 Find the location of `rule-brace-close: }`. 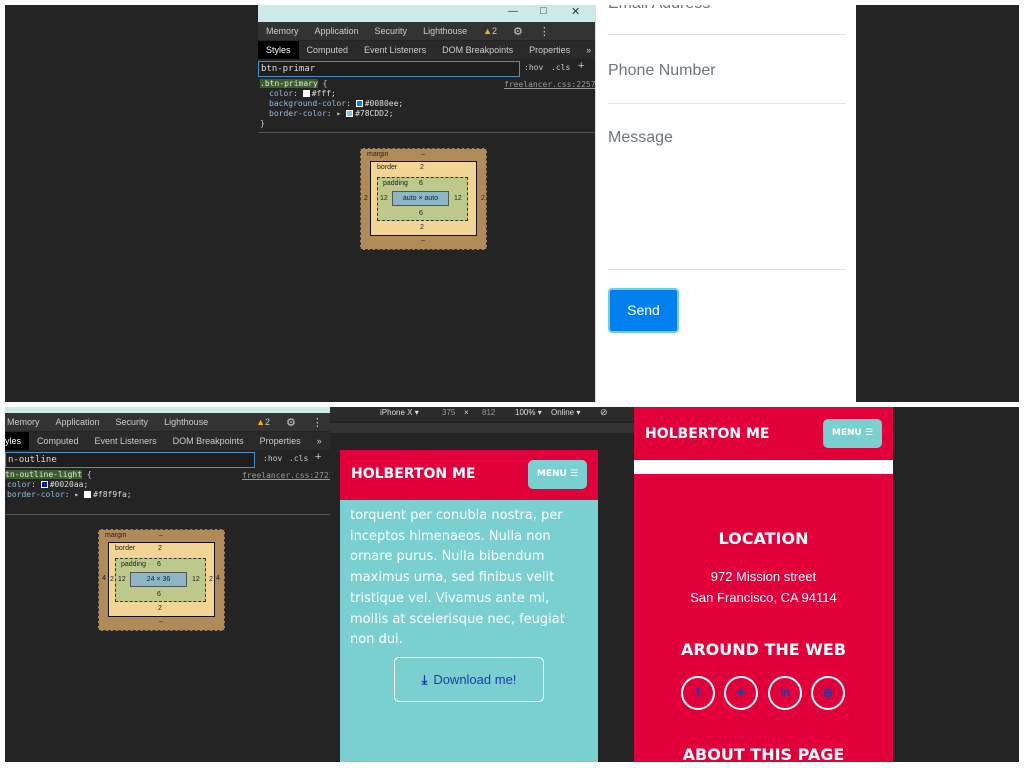

rule-brace-close: } is located at coordinates (262, 123).